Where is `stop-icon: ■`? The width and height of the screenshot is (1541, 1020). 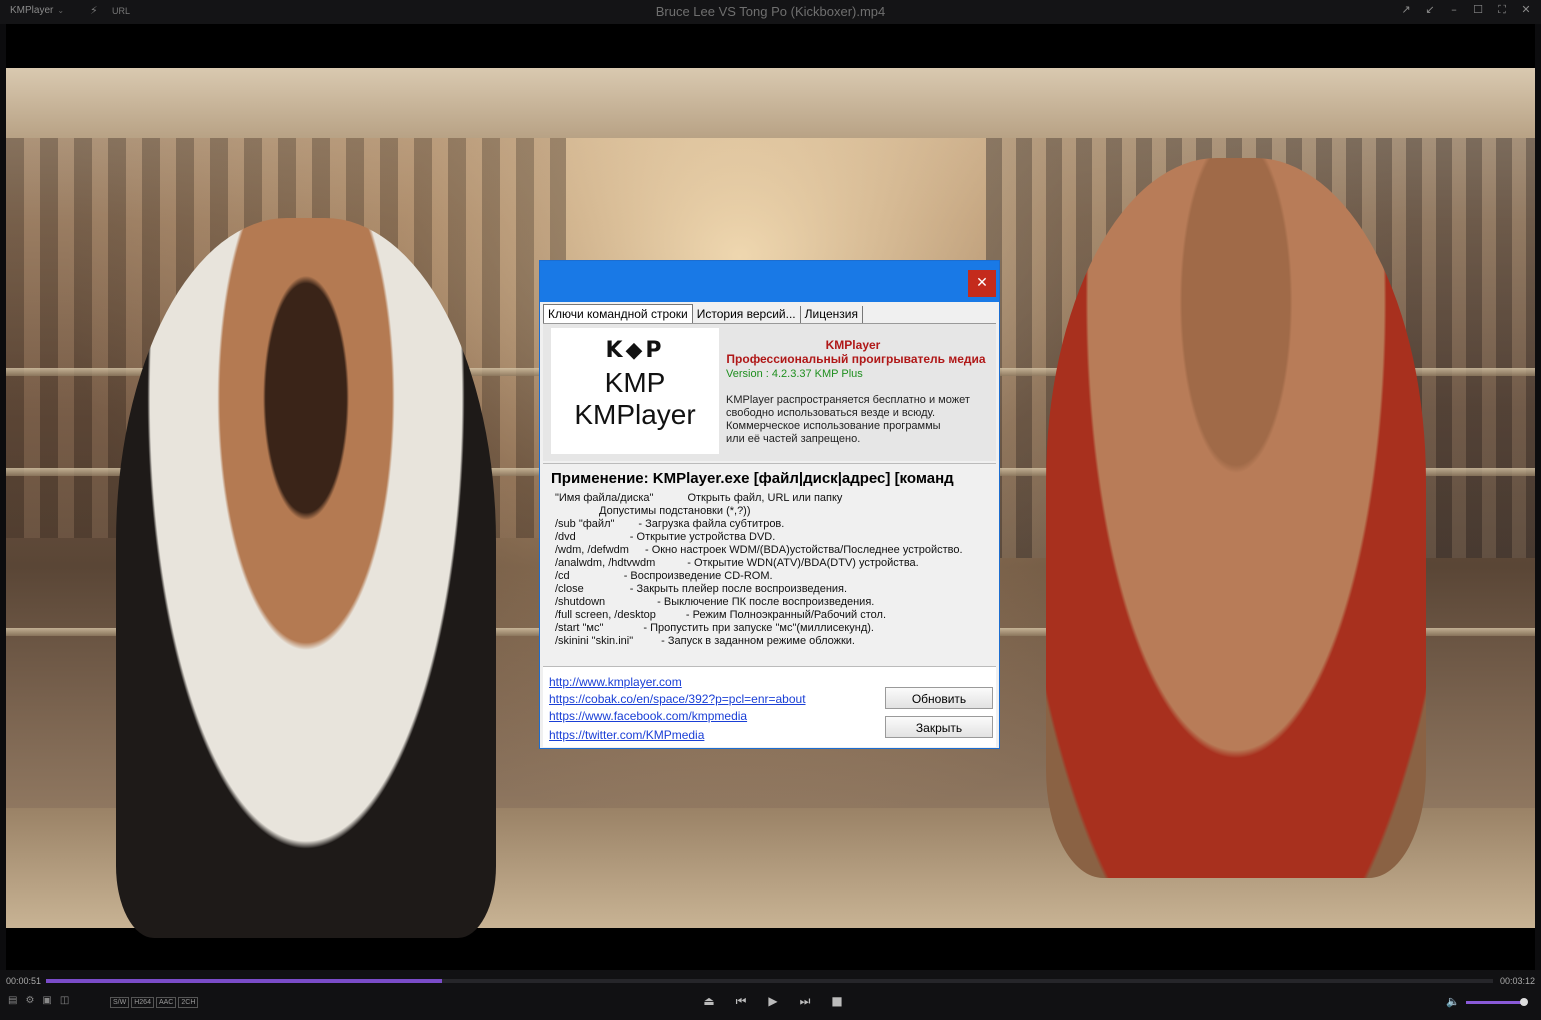 stop-icon: ■ is located at coordinates (837, 1001).